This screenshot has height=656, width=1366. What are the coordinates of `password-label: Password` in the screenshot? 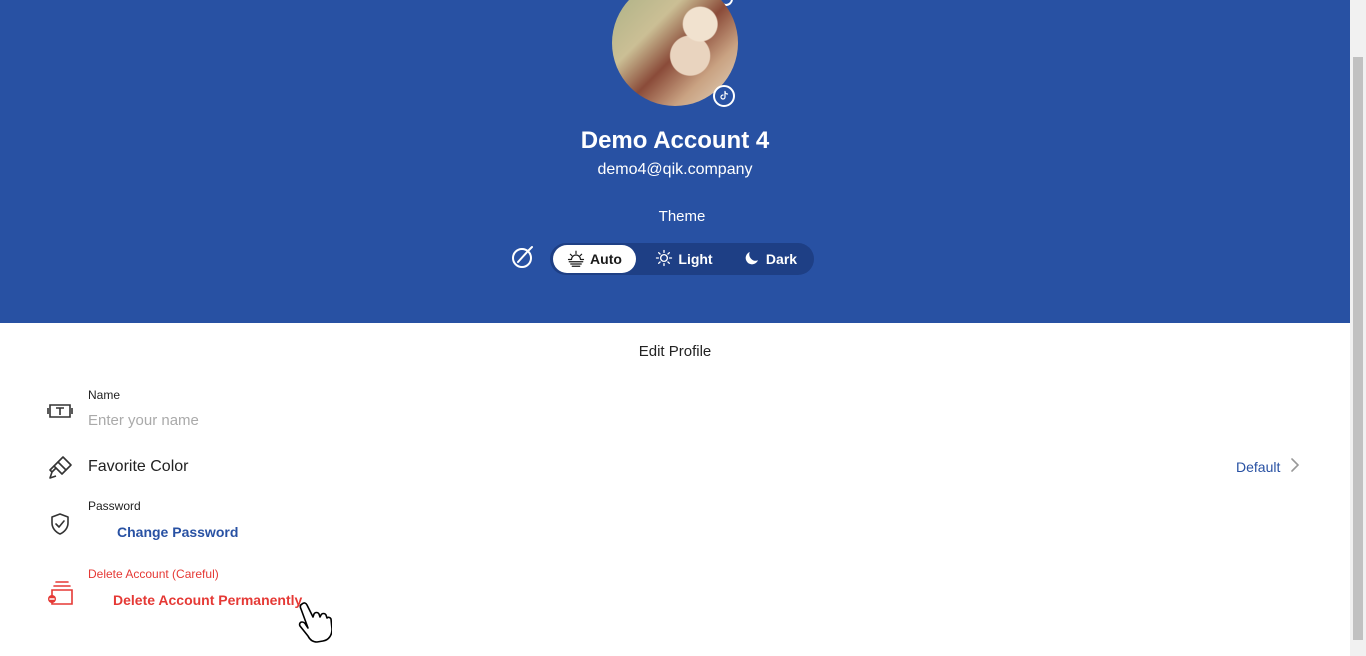 It's located at (114, 506).